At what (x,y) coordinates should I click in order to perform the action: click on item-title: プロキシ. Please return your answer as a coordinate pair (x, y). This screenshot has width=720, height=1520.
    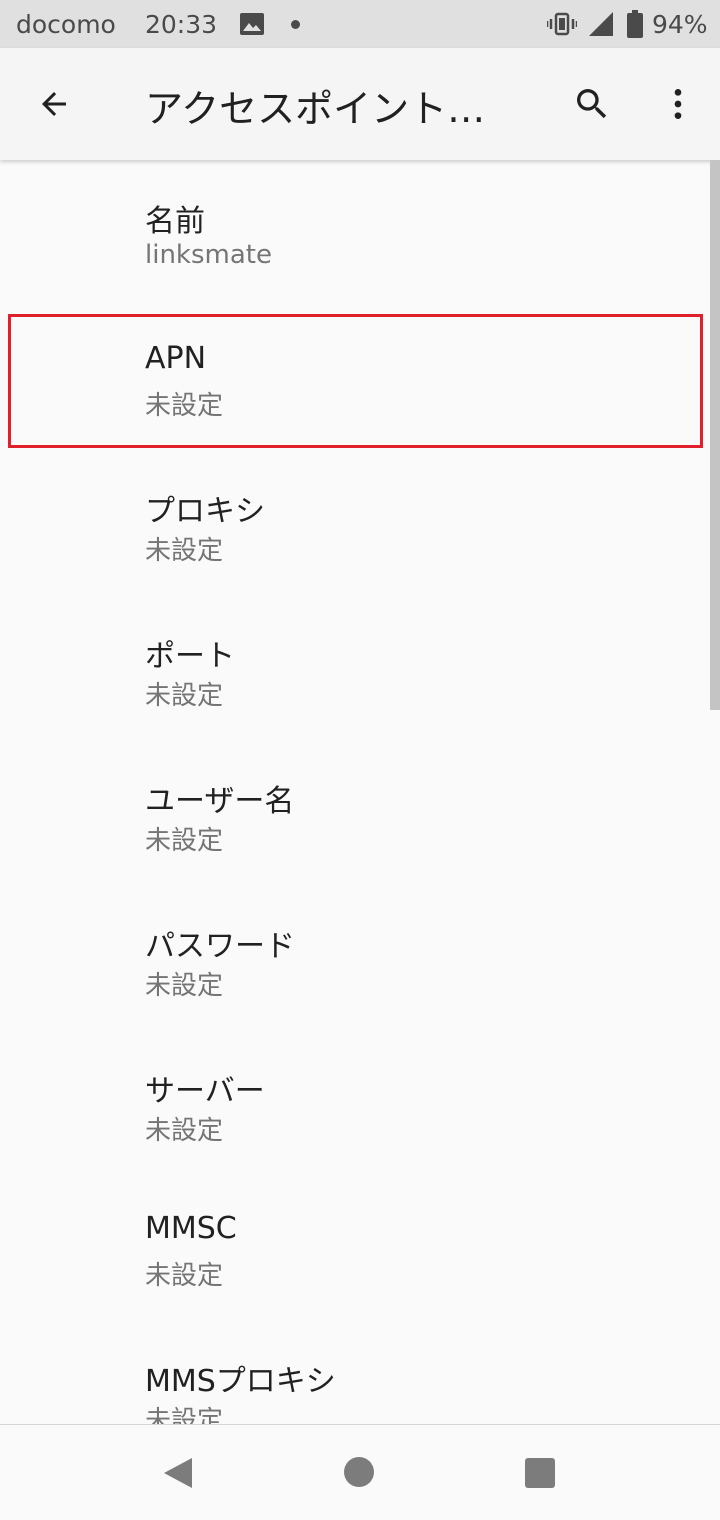
    Looking at the image, I should click on (205, 511).